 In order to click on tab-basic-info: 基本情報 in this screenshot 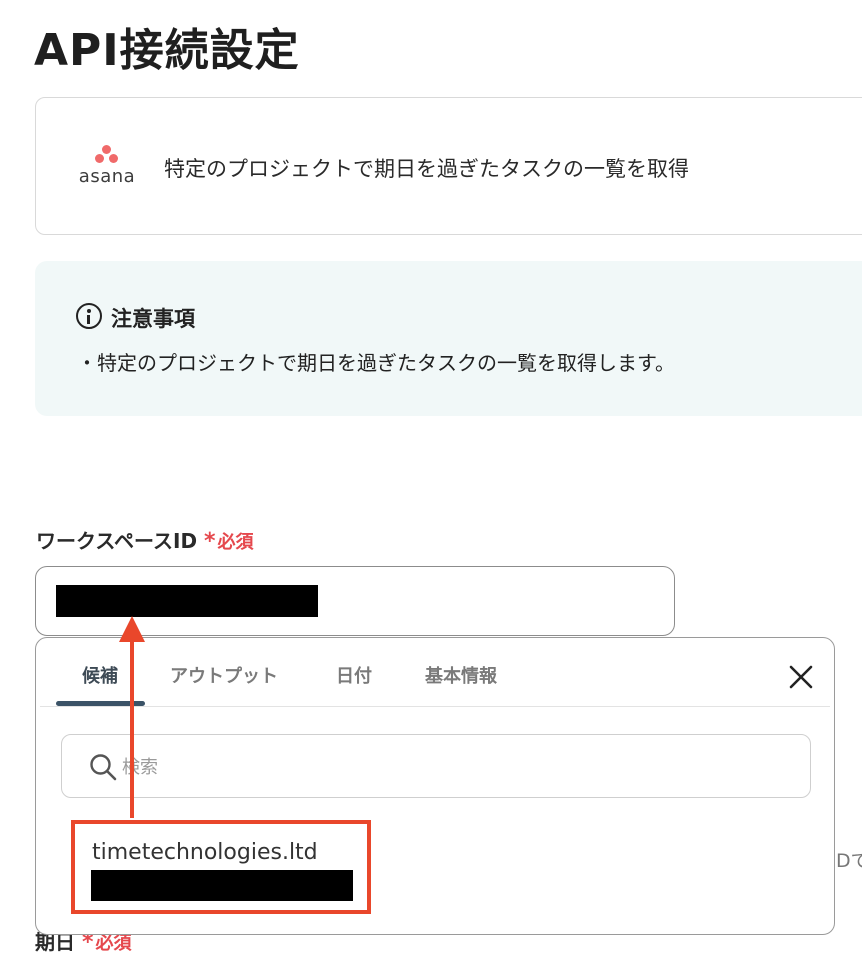, I will do `click(461, 675)`.